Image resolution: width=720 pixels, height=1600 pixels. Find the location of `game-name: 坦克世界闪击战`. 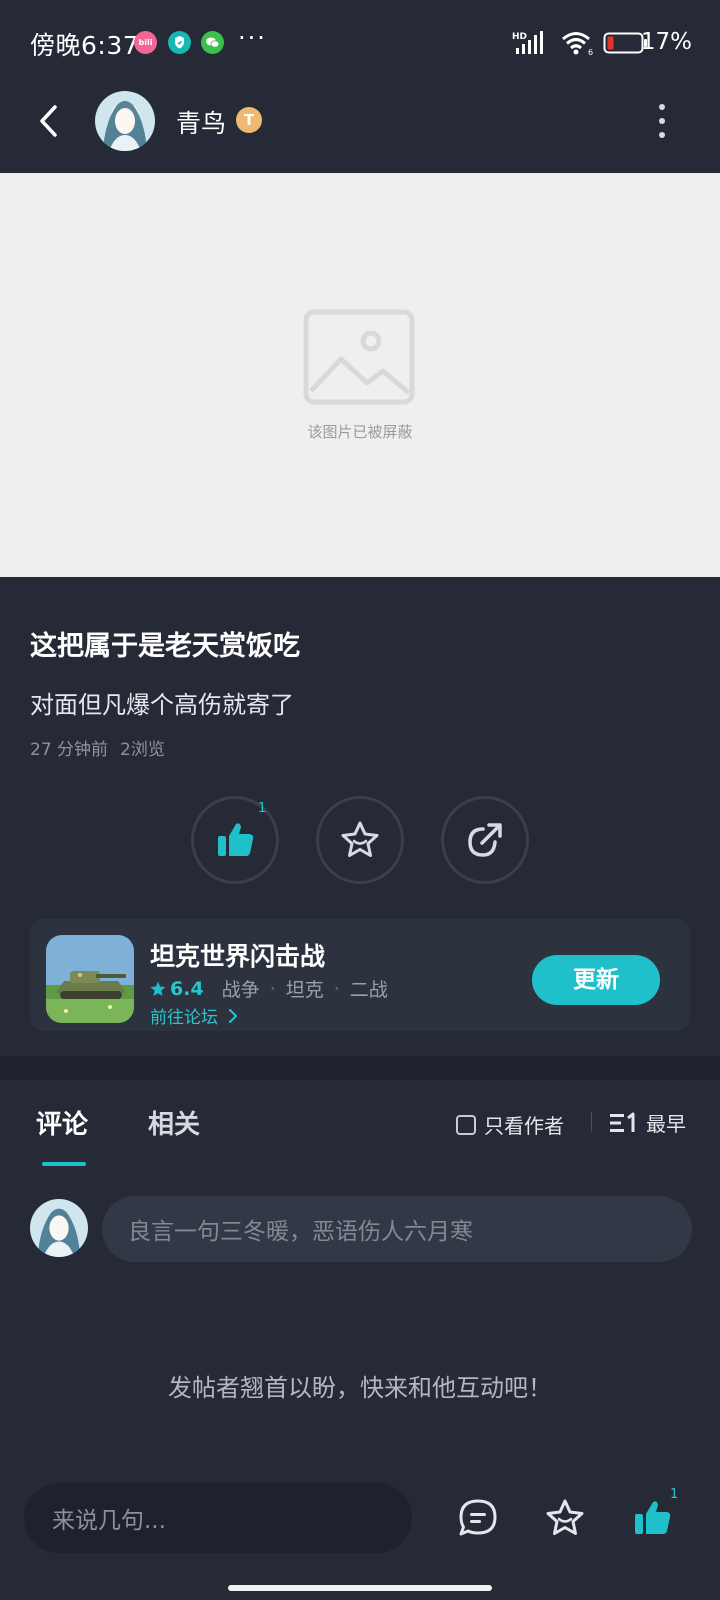

game-name: 坦克世界闪击战 is located at coordinates (238, 956).